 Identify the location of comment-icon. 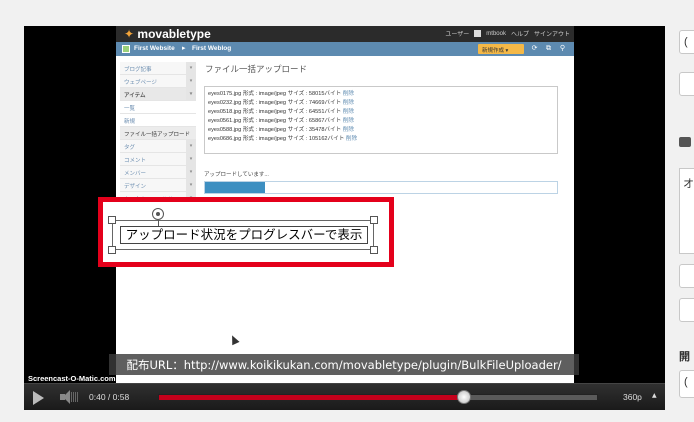
(685, 142).